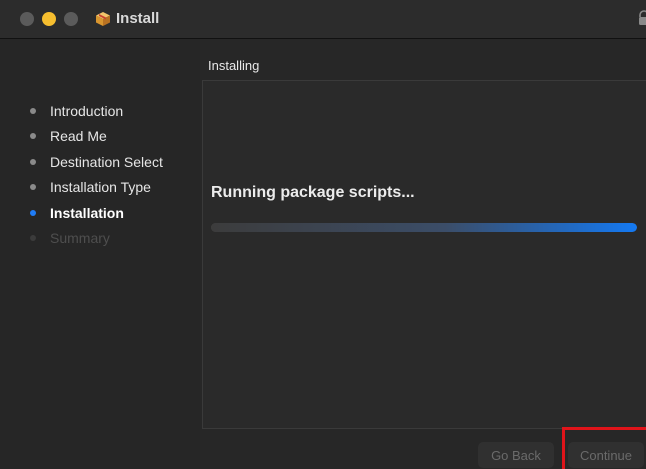 The width and height of the screenshot is (646, 469). Describe the element at coordinates (516, 455) in the screenshot. I see `go-back-button: Go Back` at that location.